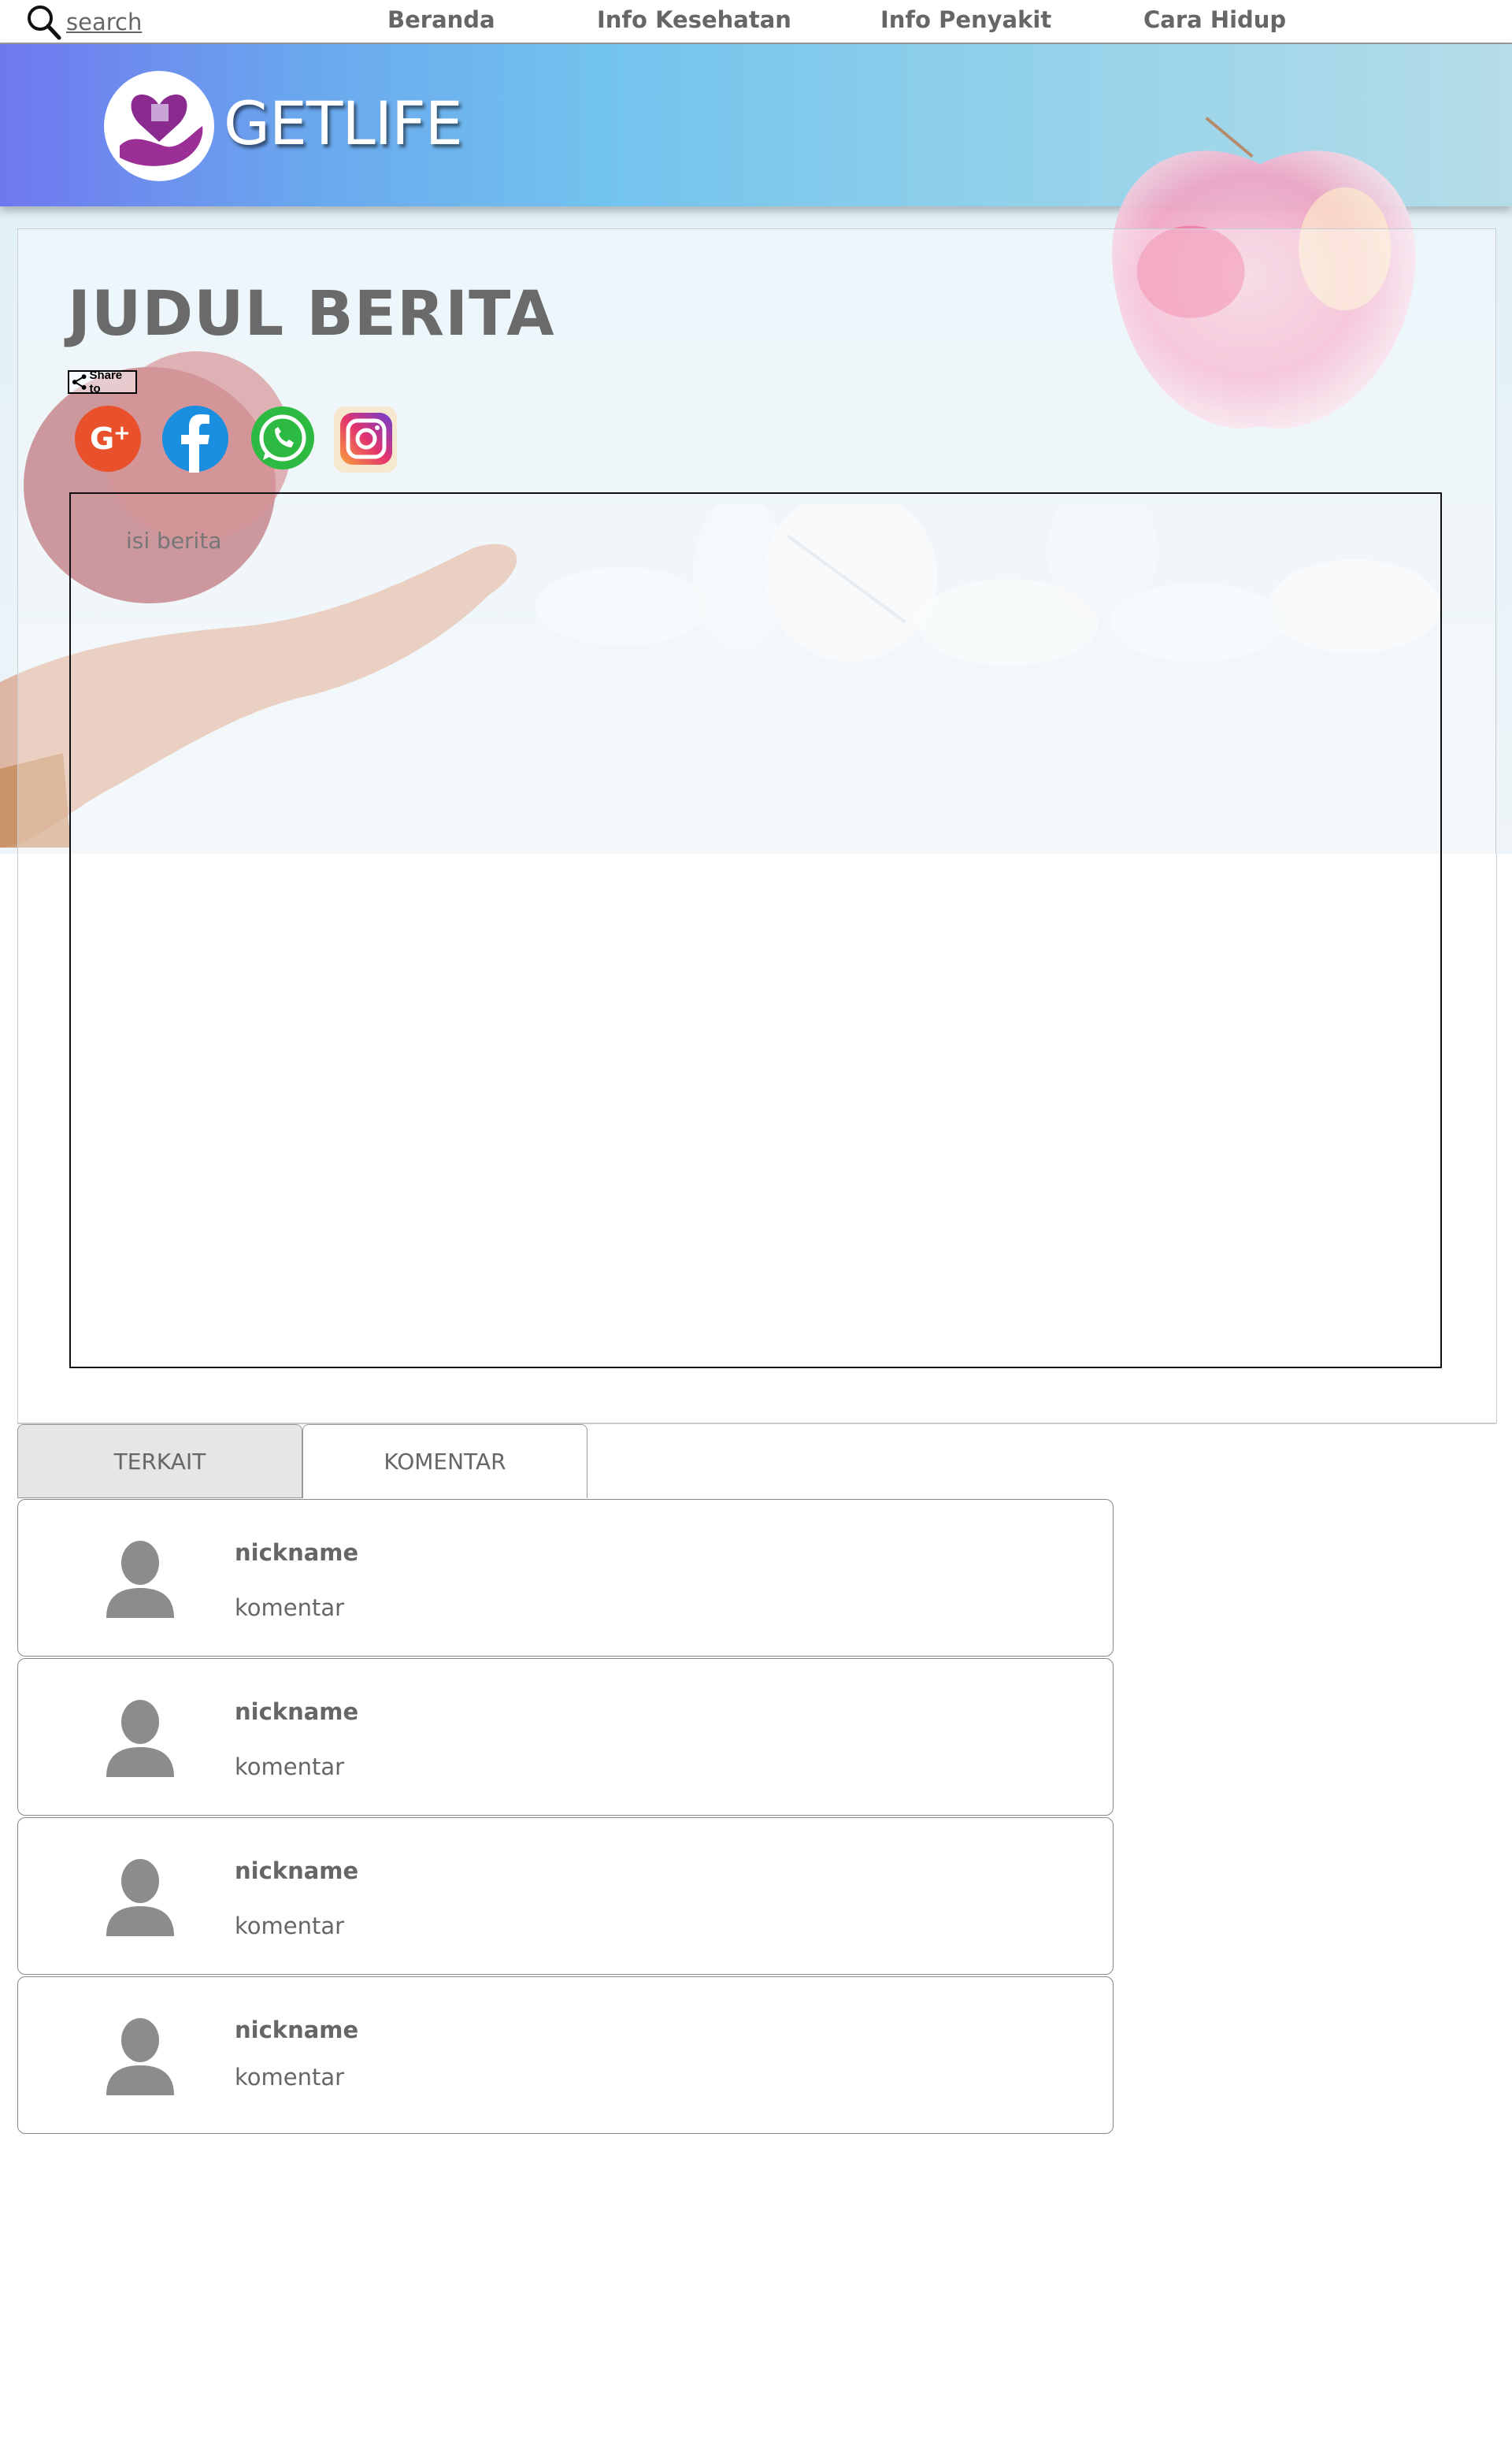 The width and height of the screenshot is (1512, 2460). What do you see at coordinates (161, 130) in the screenshot?
I see `heart-hand-logo-icon` at bounding box center [161, 130].